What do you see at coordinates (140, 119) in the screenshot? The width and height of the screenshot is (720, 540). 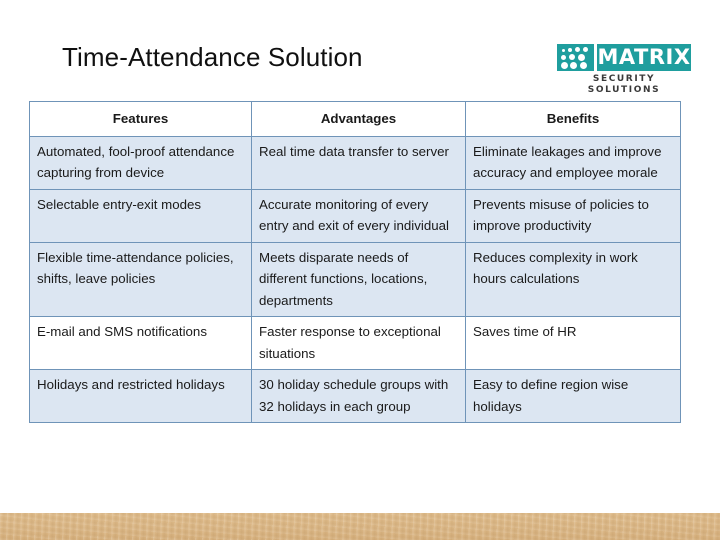 I see `column-header-features: Features` at bounding box center [140, 119].